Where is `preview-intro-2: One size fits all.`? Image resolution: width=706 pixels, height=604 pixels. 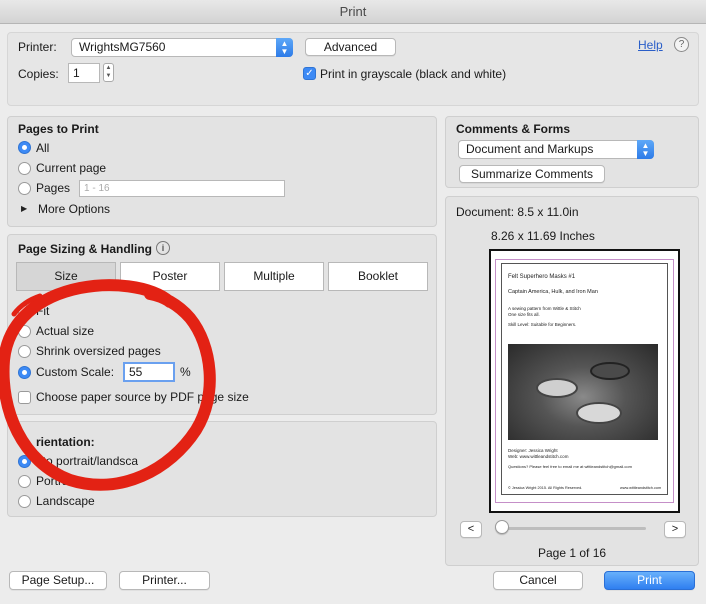
preview-intro-2: One size fits all. is located at coordinates (524, 314).